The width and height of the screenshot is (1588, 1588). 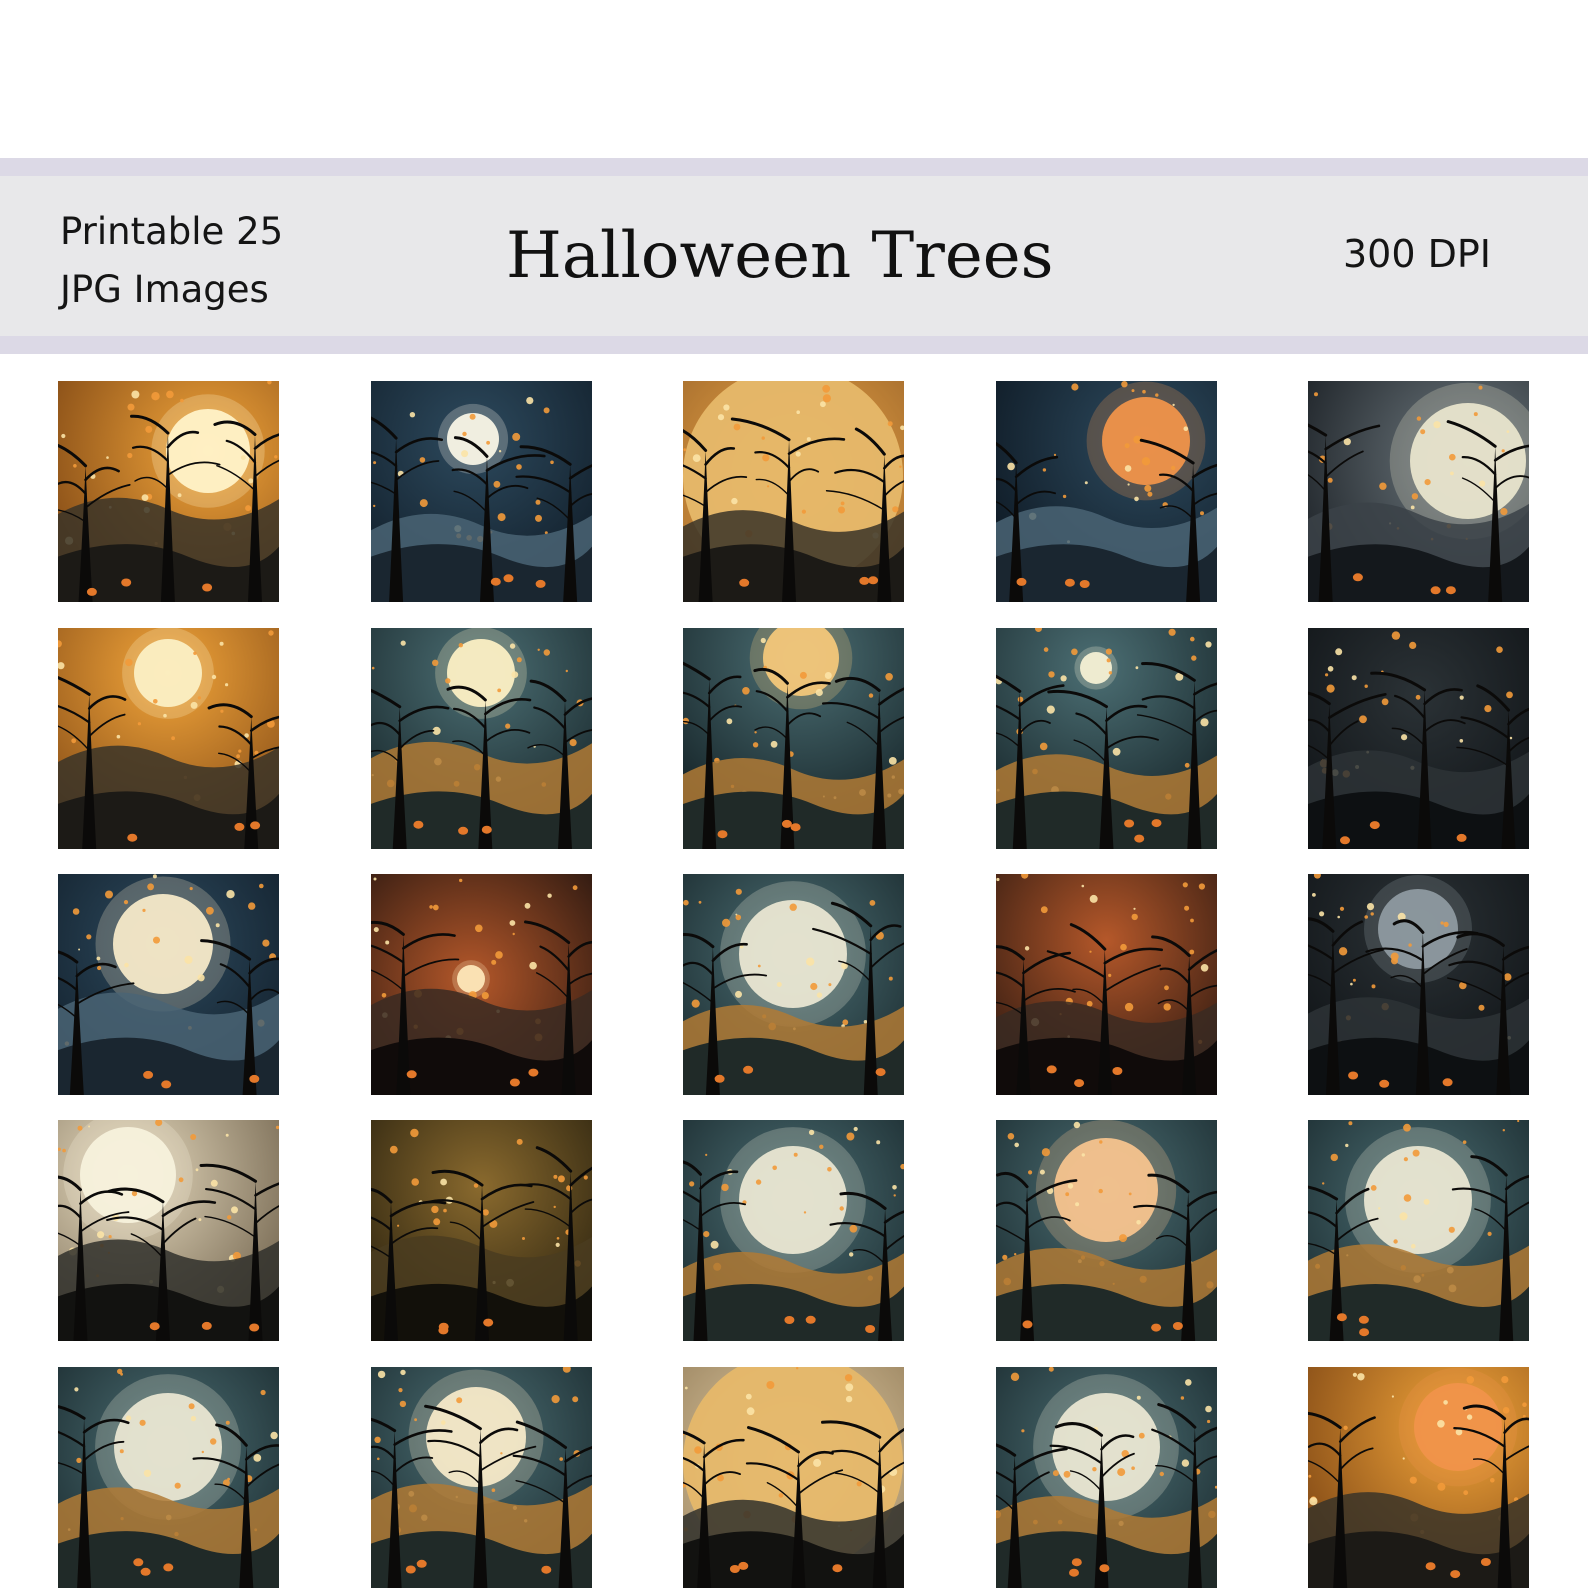 I want to click on product-title: Halloween Trees, so click(x=780, y=256).